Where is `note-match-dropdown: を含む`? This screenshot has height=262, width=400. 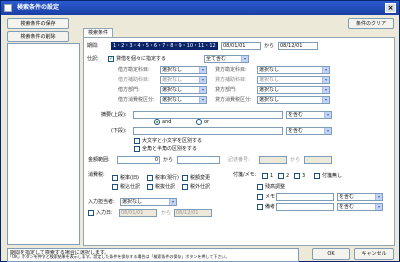 note-match-dropdown: を含む is located at coordinates (360, 207).